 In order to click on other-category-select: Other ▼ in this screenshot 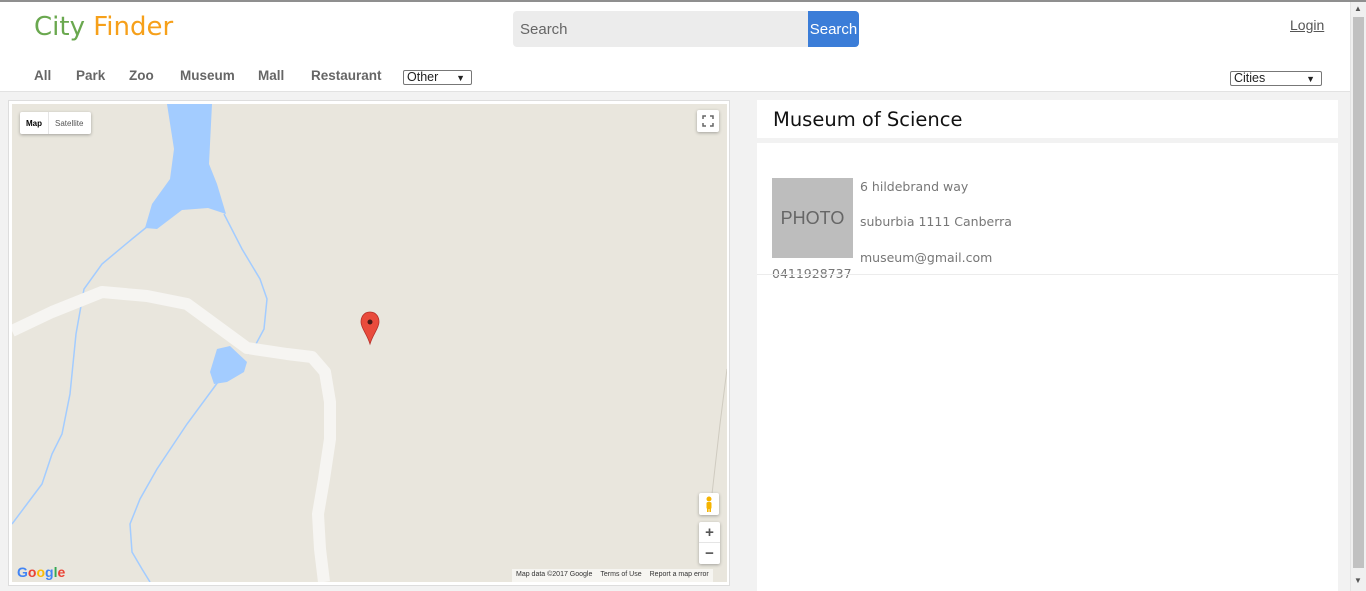, I will do `click(437, 77)`.